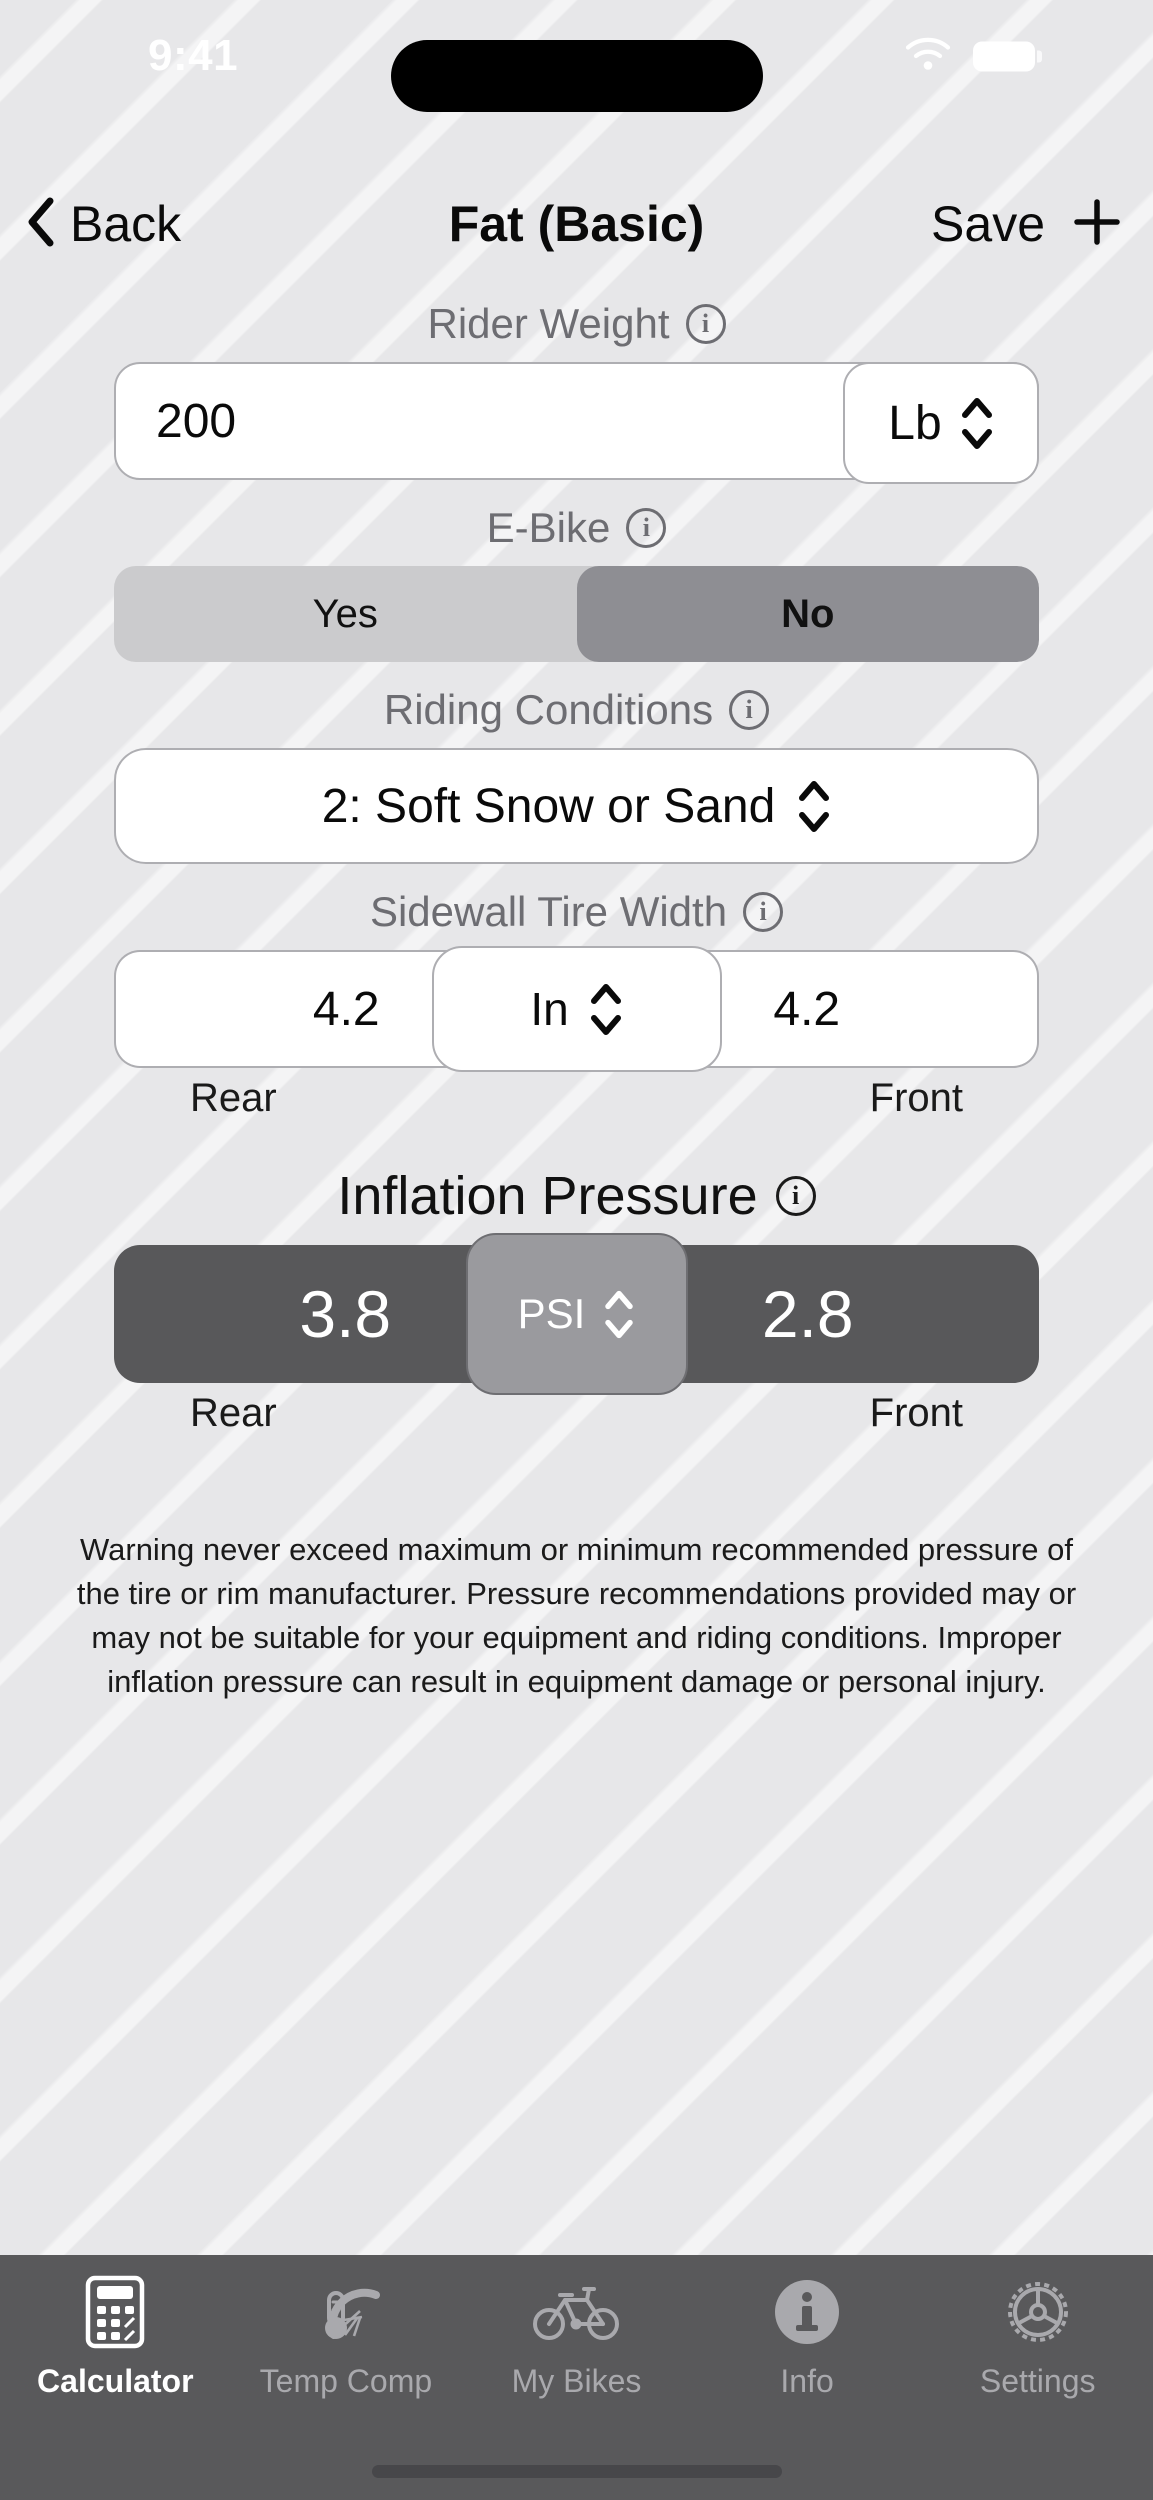 The width and height of the screenshot is (1153, 2500). What do you see at coordinates (1038, 2312) in the screenshot?
I see `chainring-gear-icon` at bounding box center [1038, 2312].